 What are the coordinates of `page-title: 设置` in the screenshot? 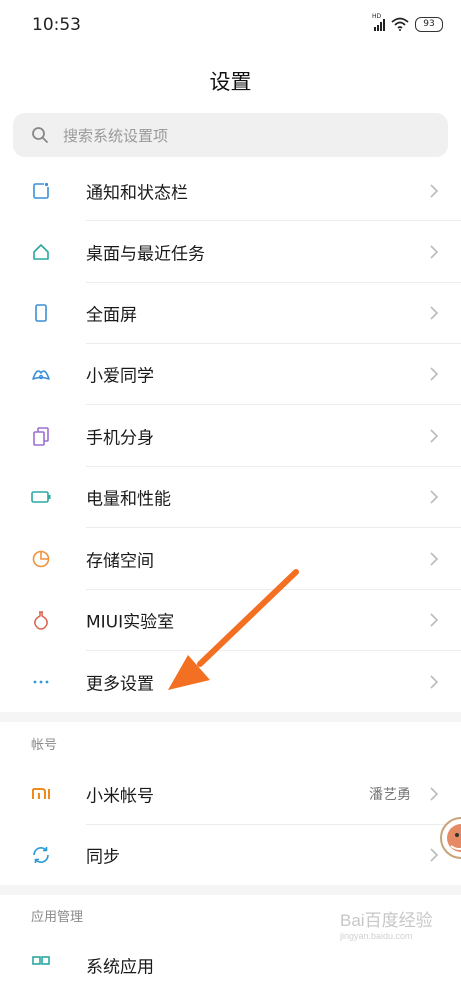 It's located at (230, 82).